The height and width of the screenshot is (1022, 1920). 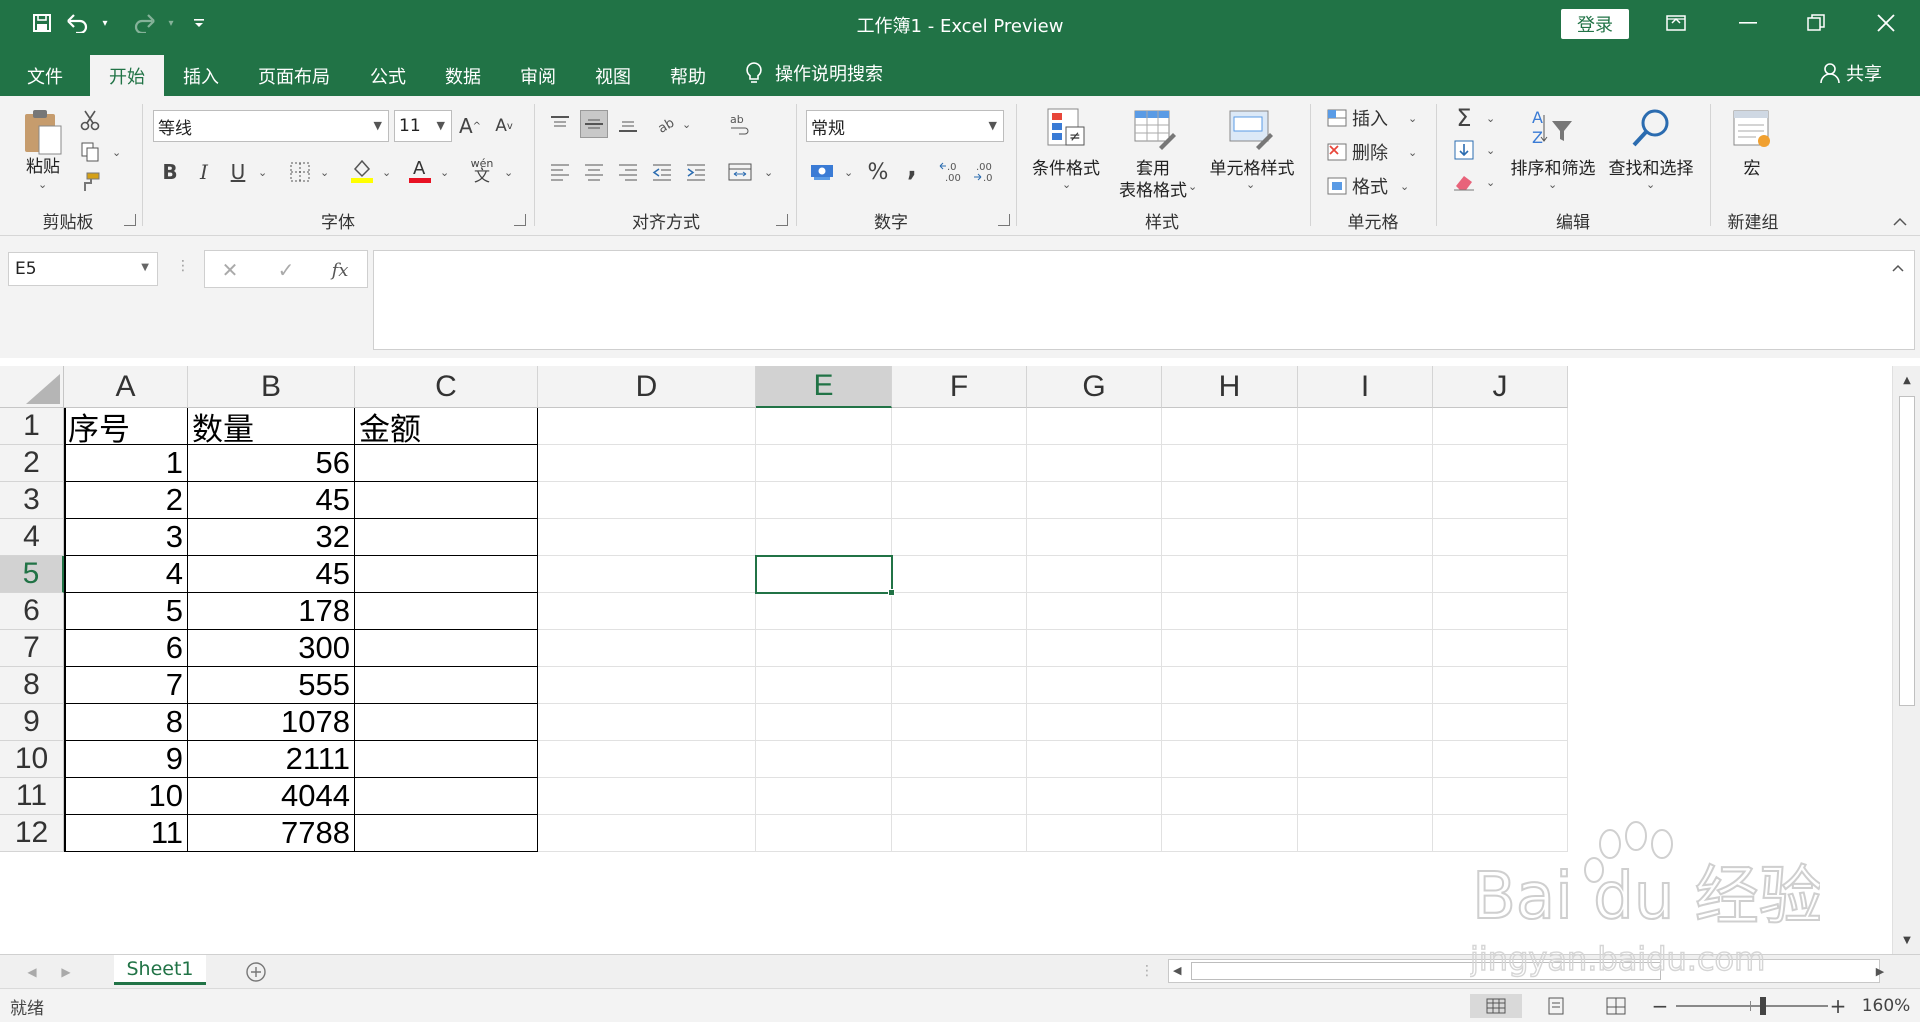 I want to click on orientation-icon: ab, so click(x=666, y=124).